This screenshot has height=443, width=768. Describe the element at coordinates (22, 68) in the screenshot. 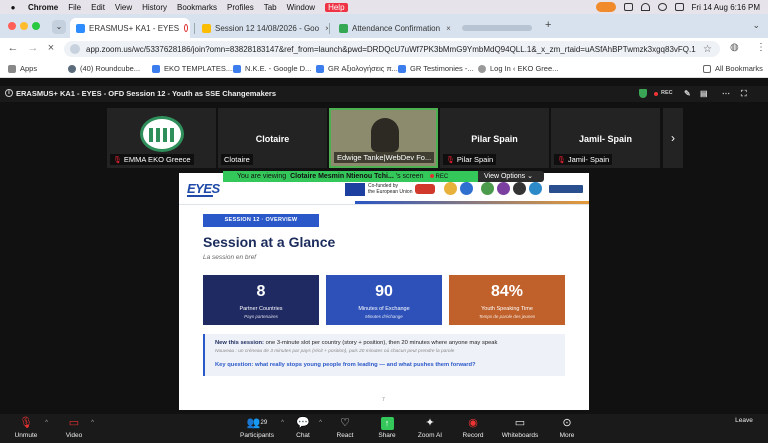

I see `bookmark-apps: Apps` at that location.